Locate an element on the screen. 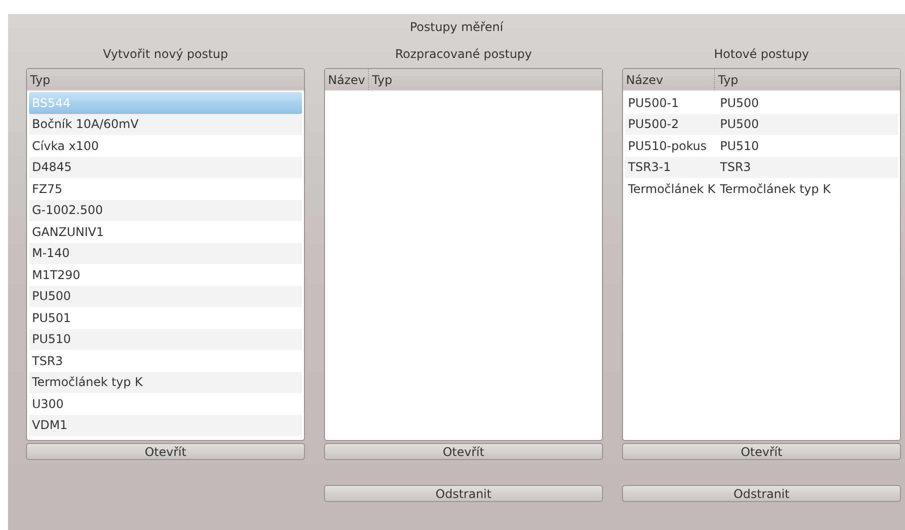  list-row: Termočlánek typ K is located at coordinates (165, 382).